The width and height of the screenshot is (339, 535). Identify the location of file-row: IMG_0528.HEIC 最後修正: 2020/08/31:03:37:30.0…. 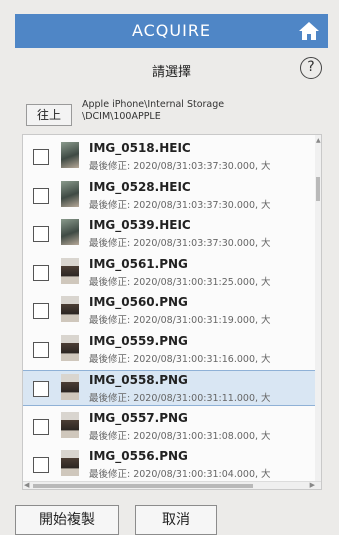
(170, 196).